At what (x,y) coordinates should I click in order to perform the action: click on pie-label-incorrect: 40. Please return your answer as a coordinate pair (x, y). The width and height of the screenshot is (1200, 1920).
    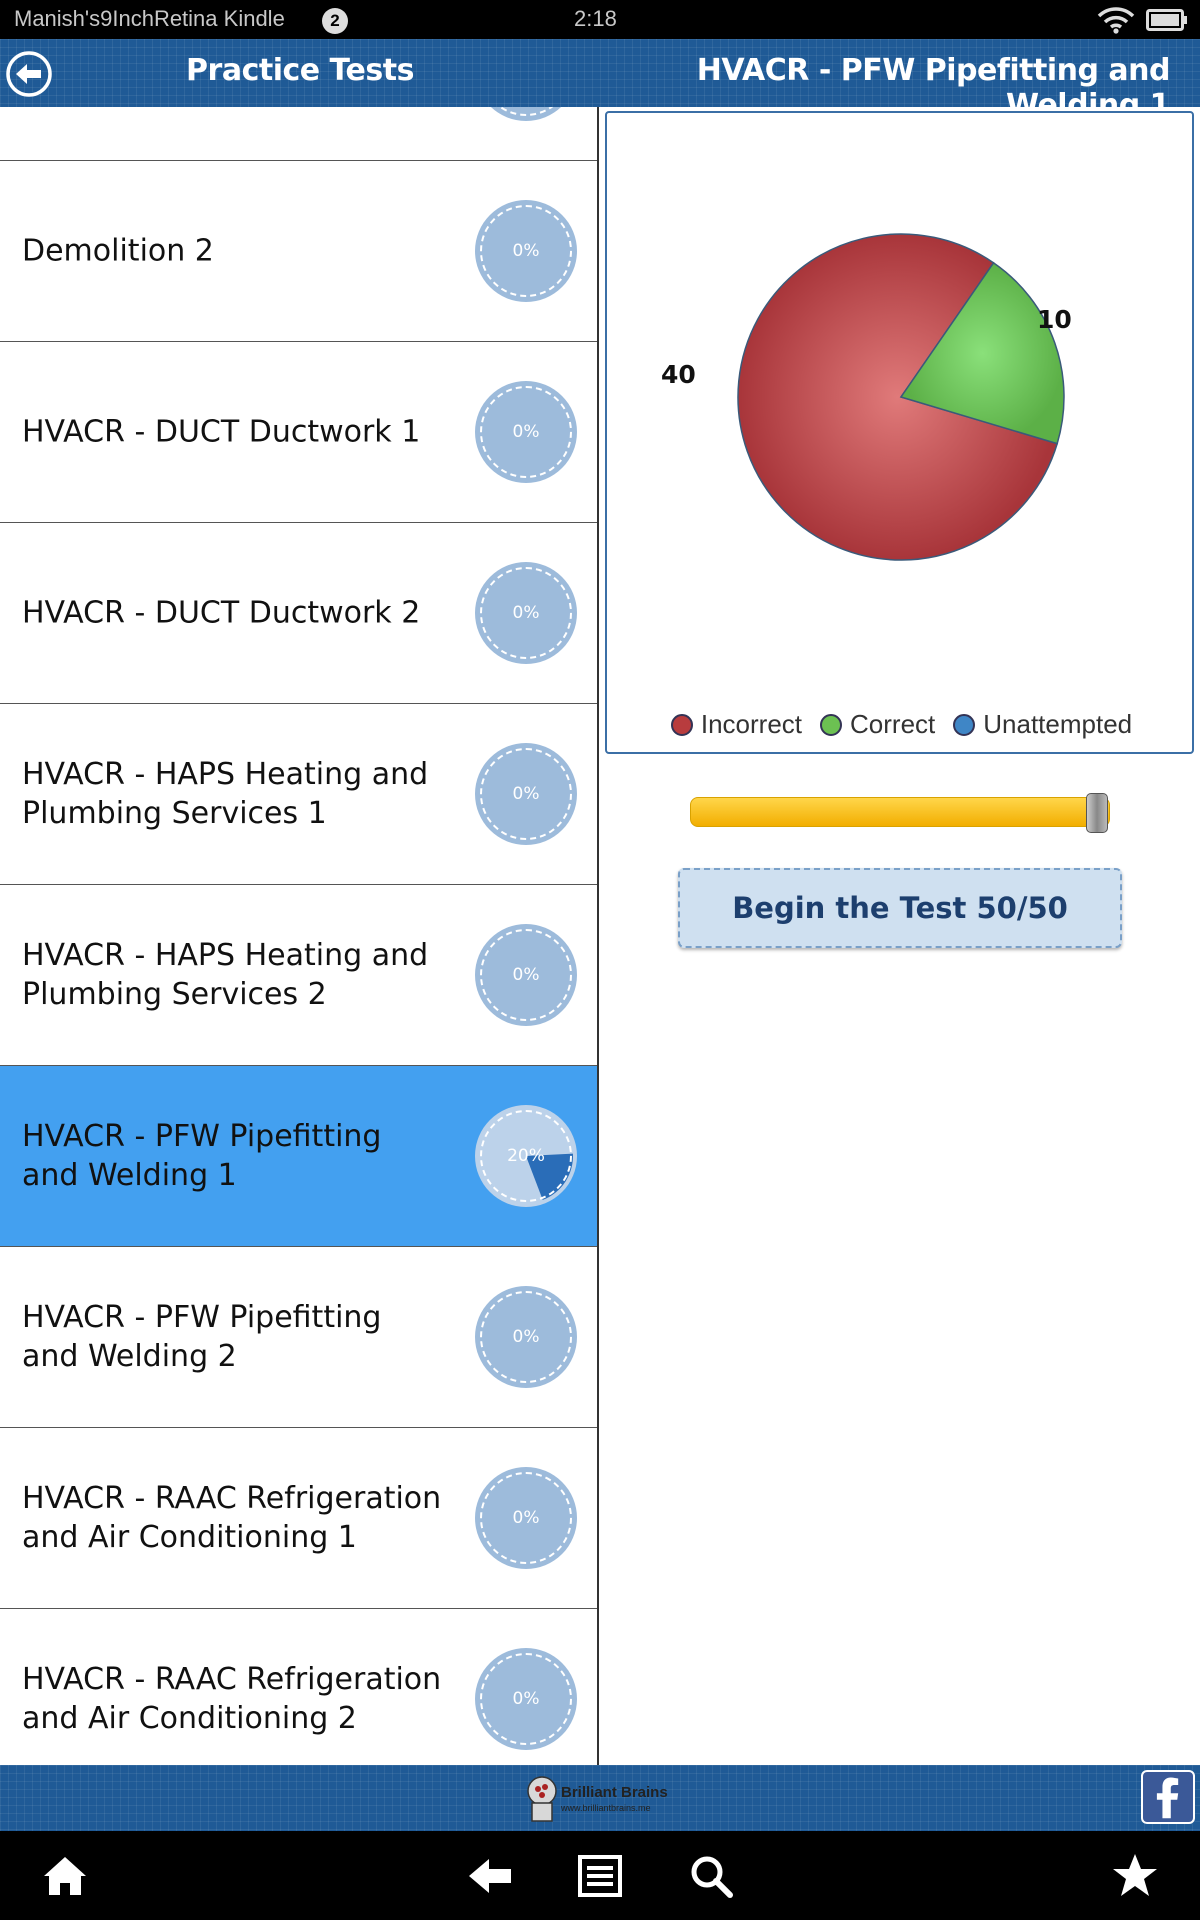
    Looking at the image, I should click on (678, 374).